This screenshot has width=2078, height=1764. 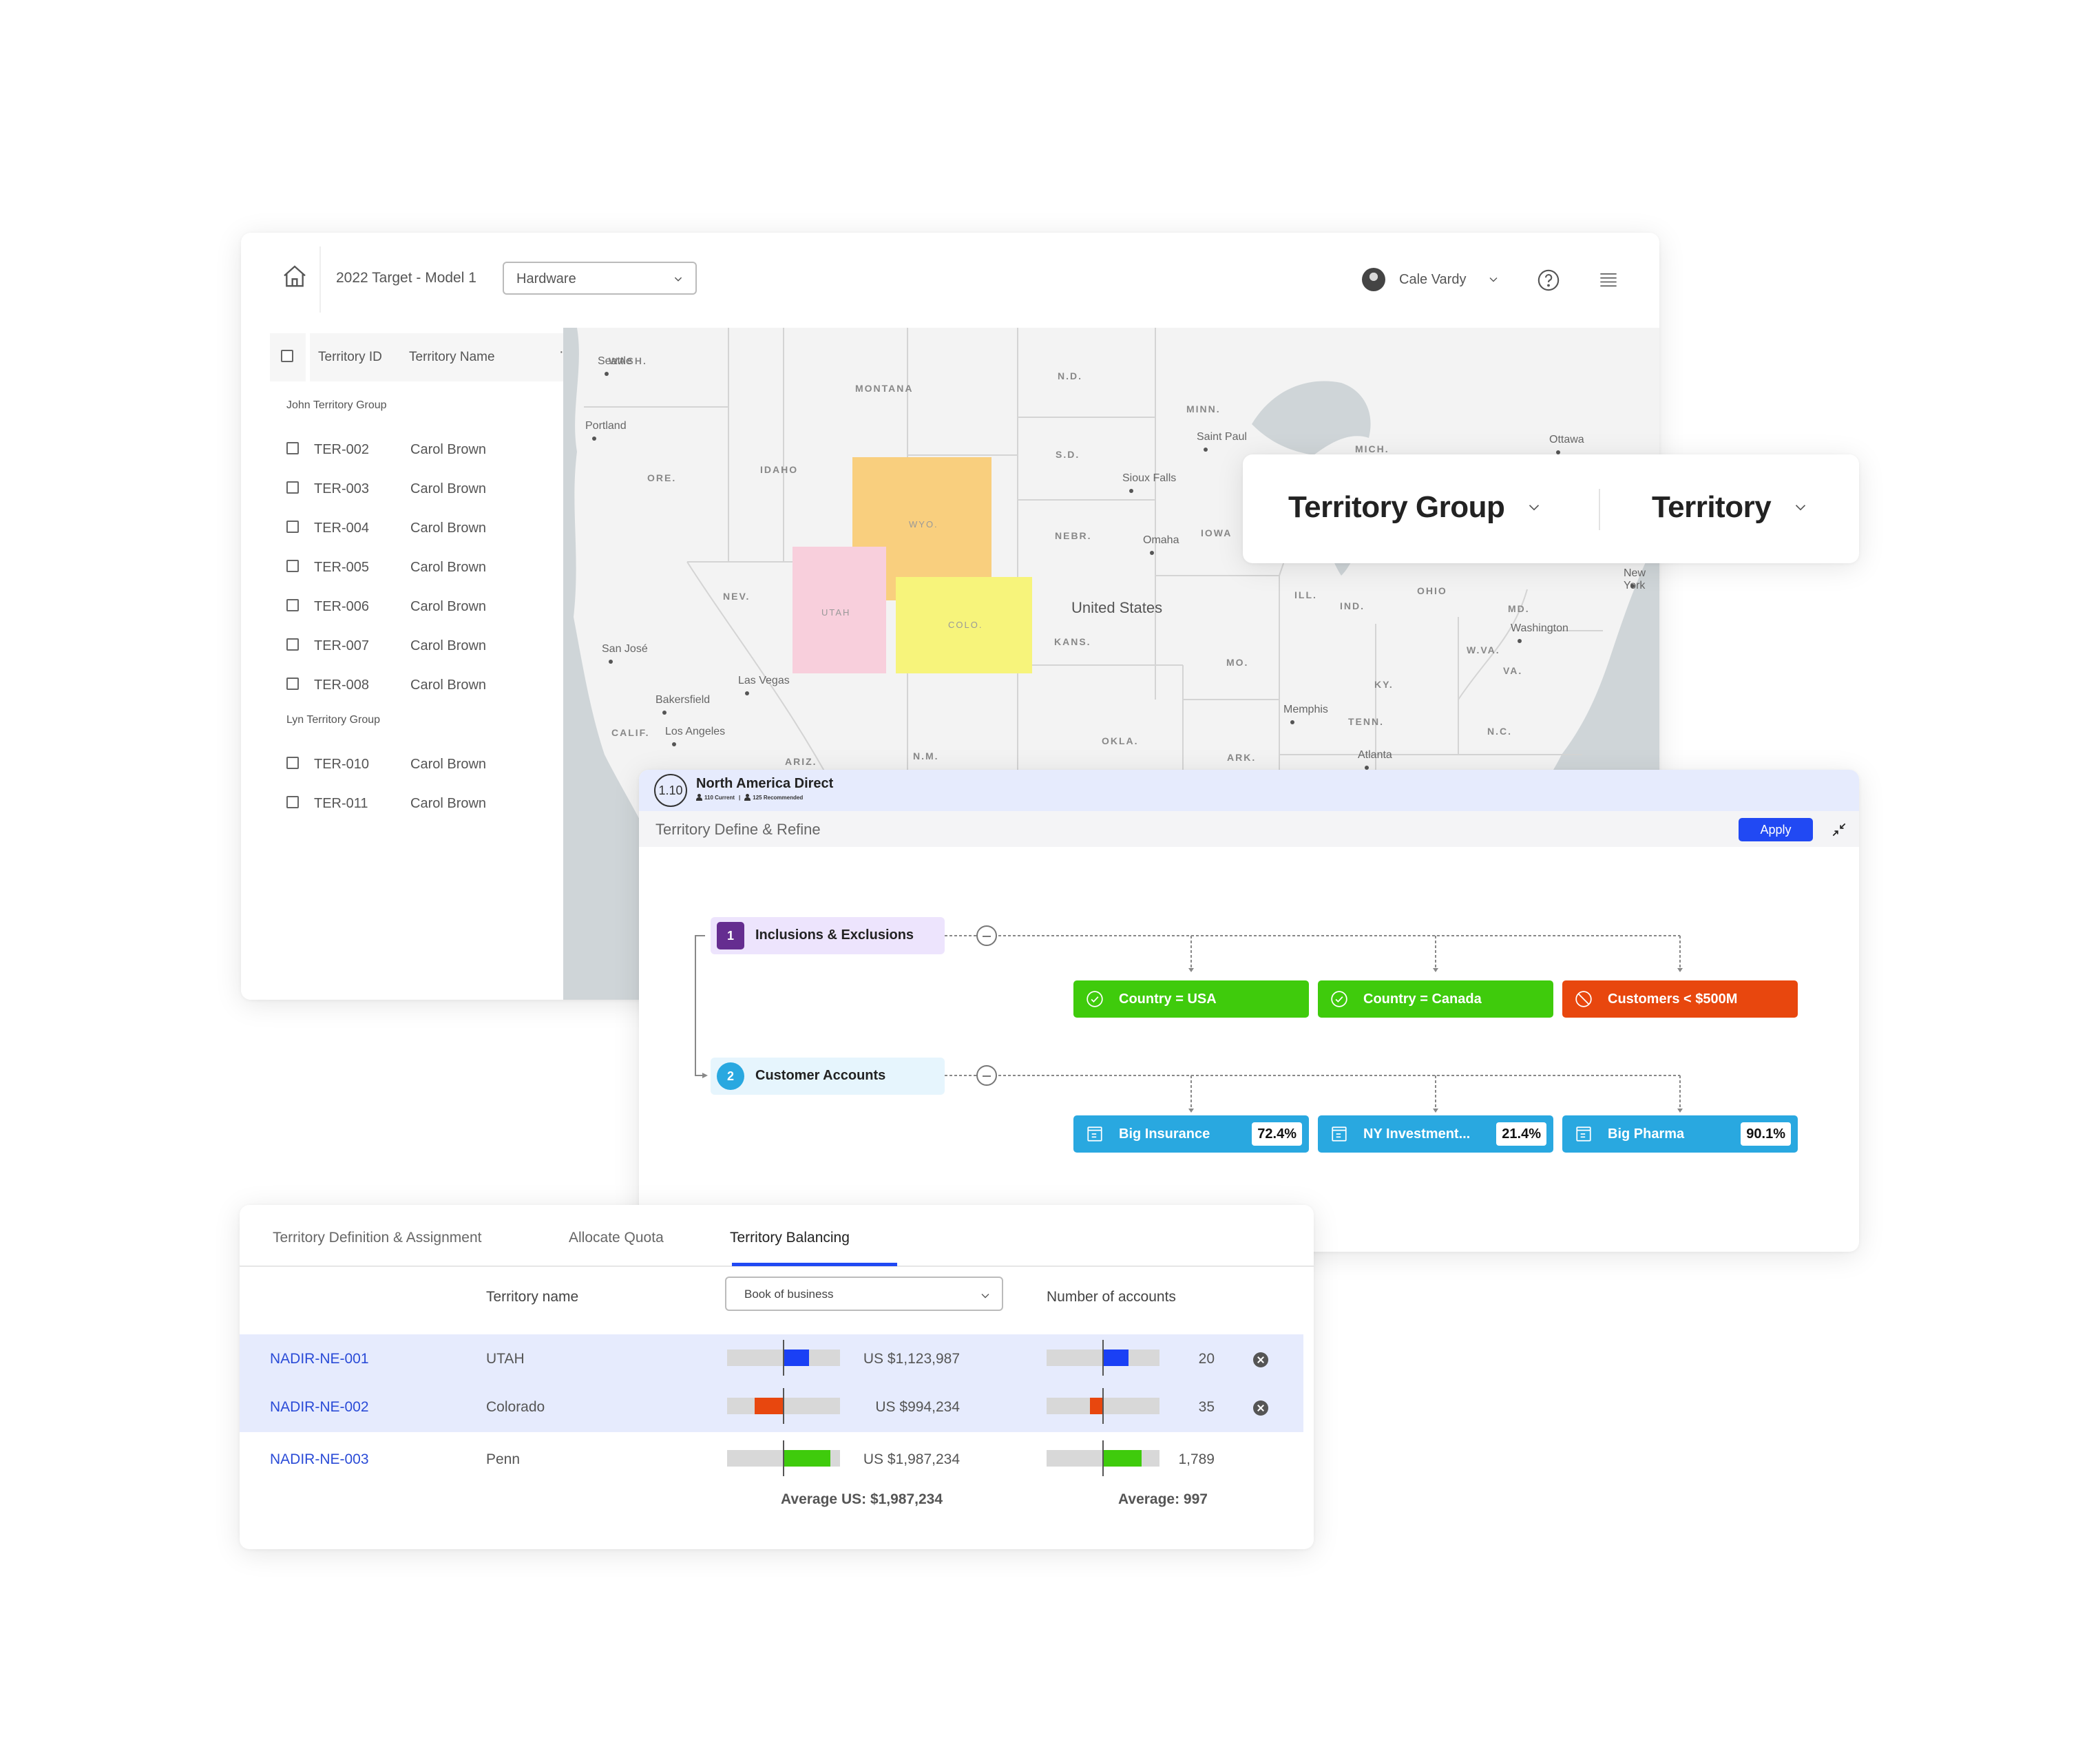 I want to click on state-label: MO., so click(x=1237, y=662).